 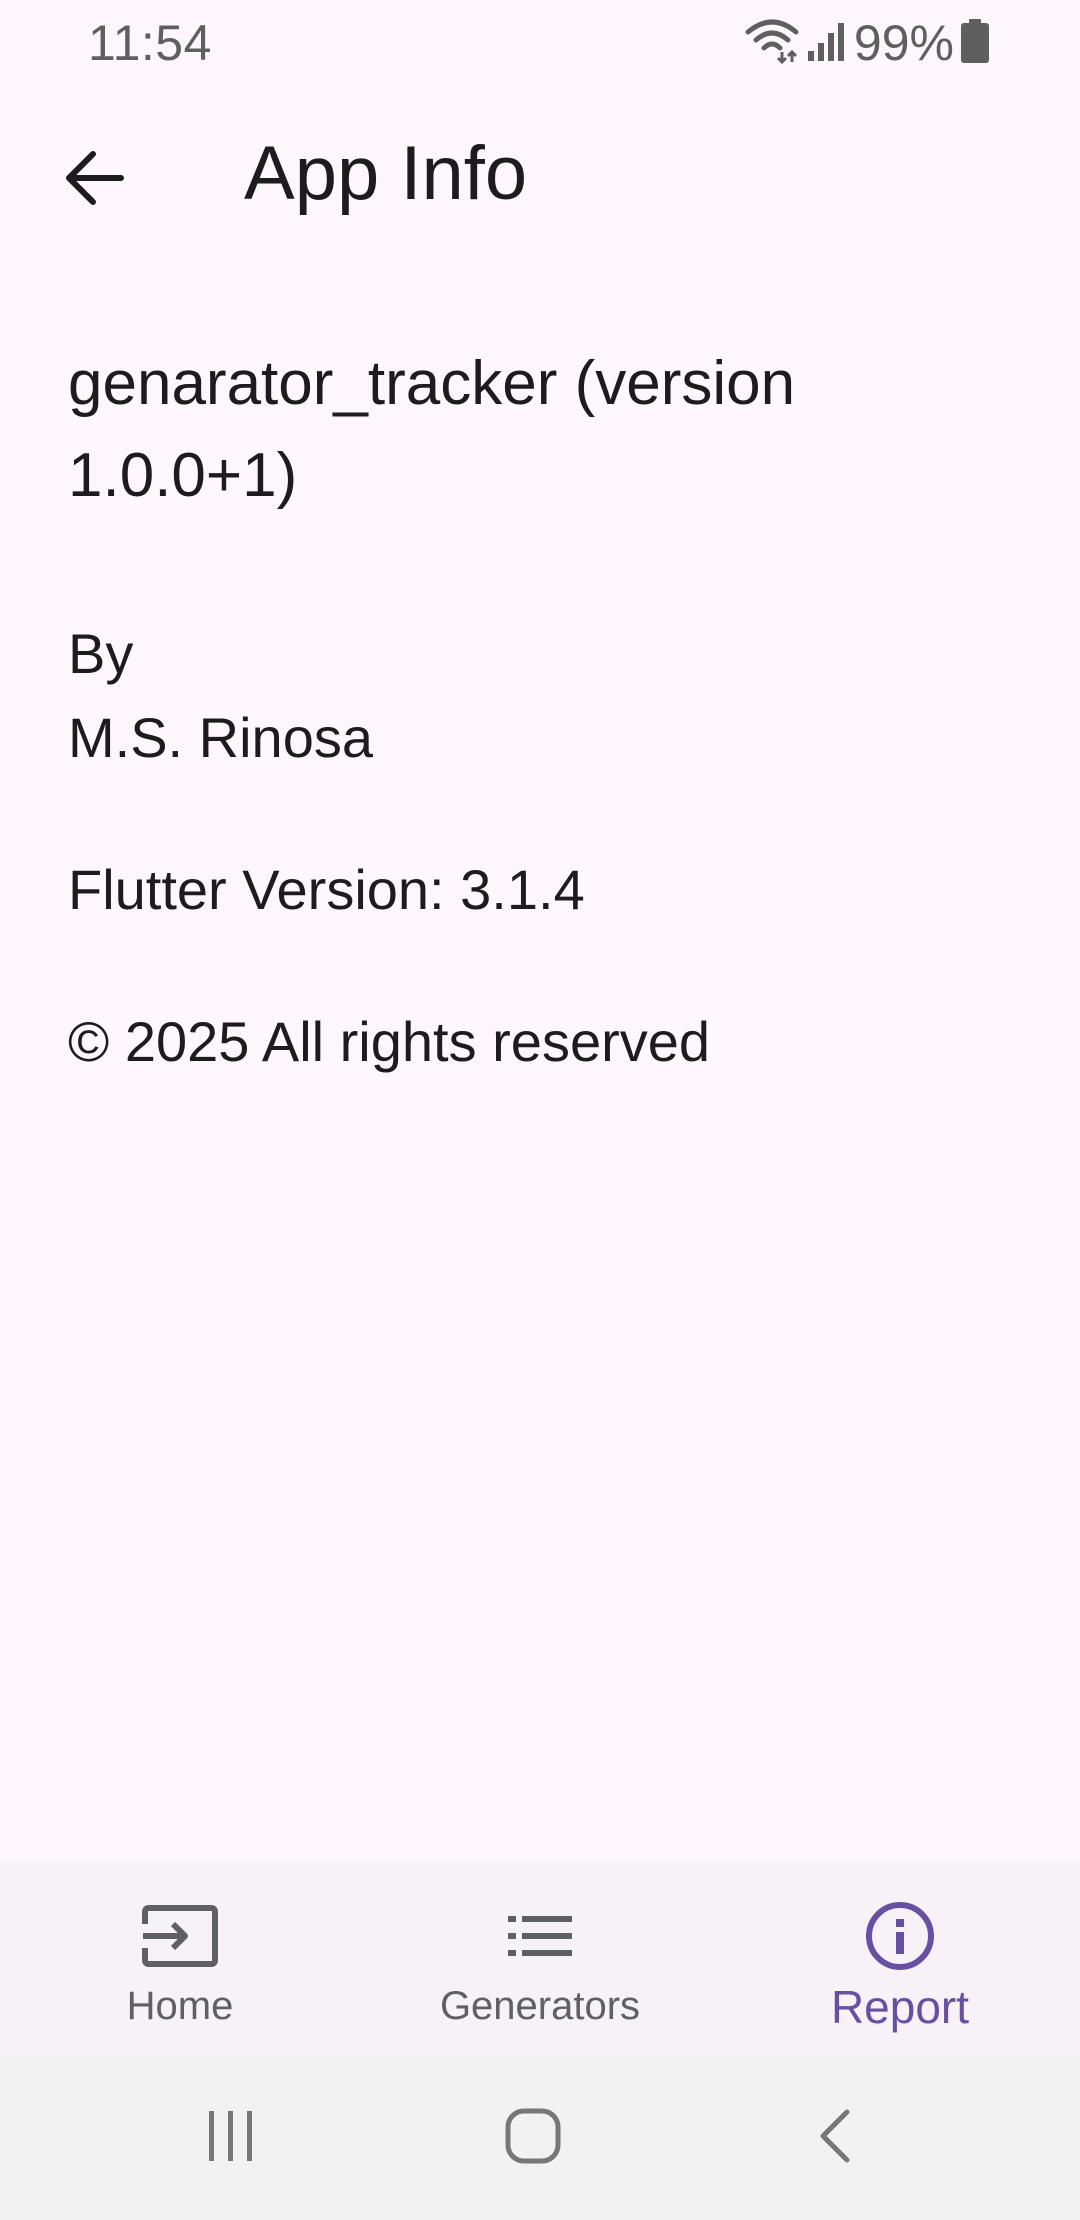 I want to click on system-home-button, so click(x=533, y=2138).